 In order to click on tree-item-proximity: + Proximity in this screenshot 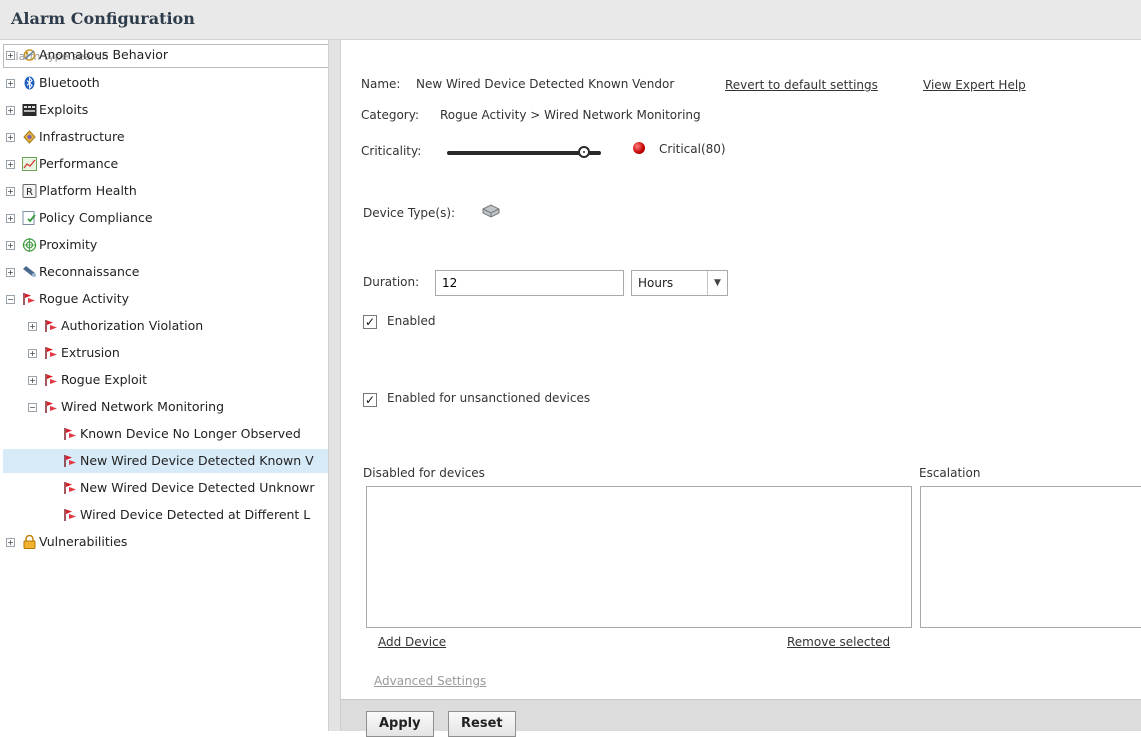, I will do `click(164, 245)`.